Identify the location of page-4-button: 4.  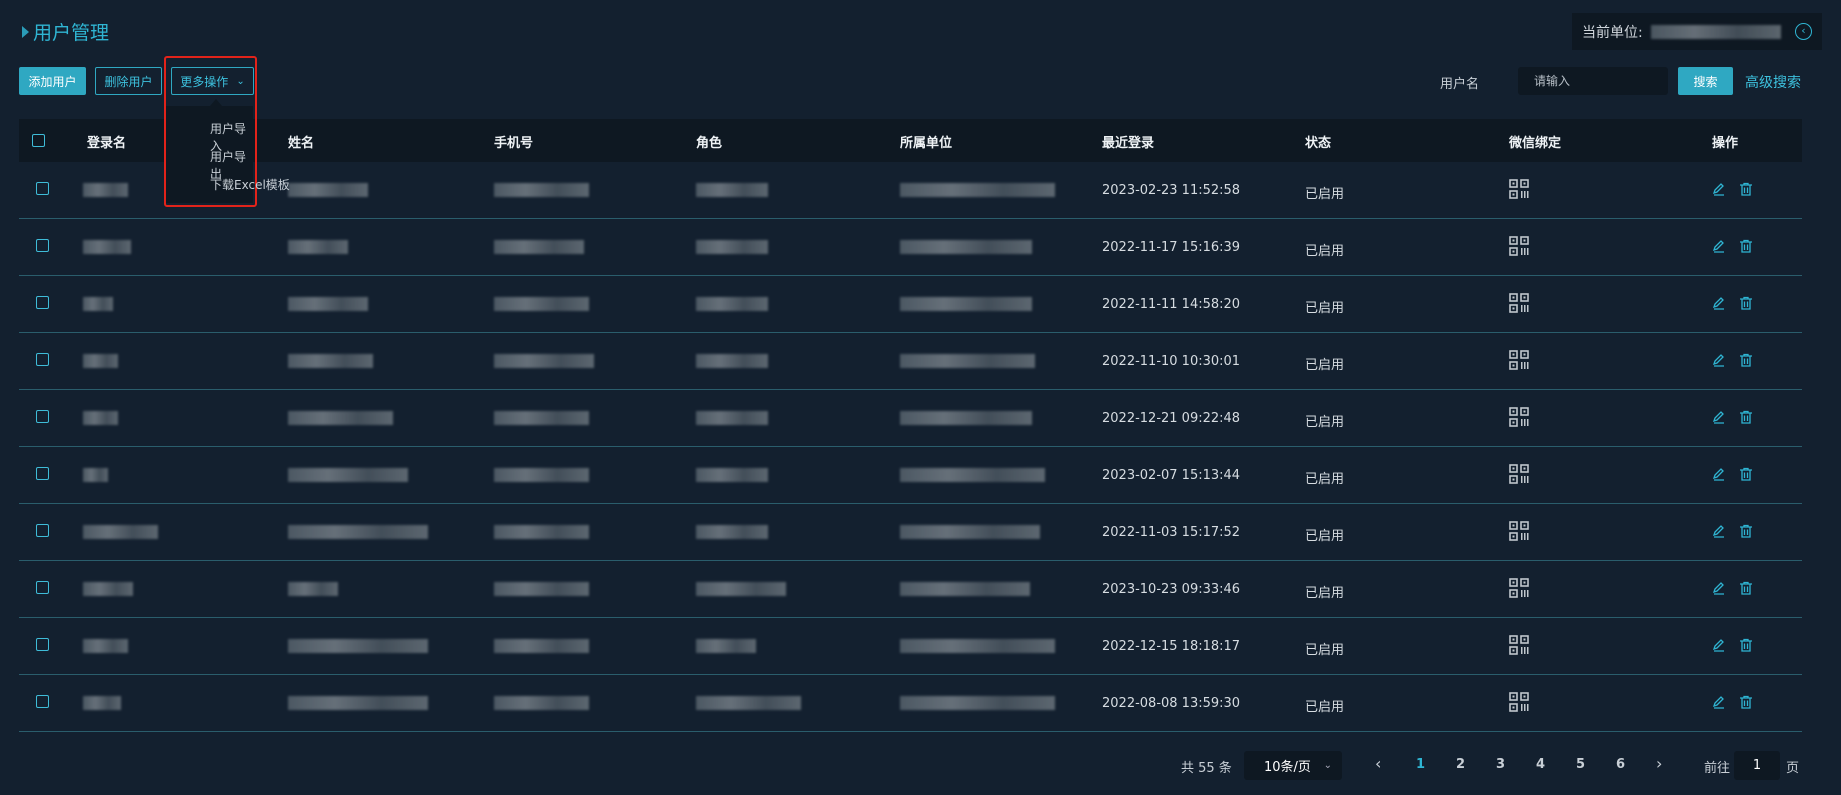
(1540, 764).